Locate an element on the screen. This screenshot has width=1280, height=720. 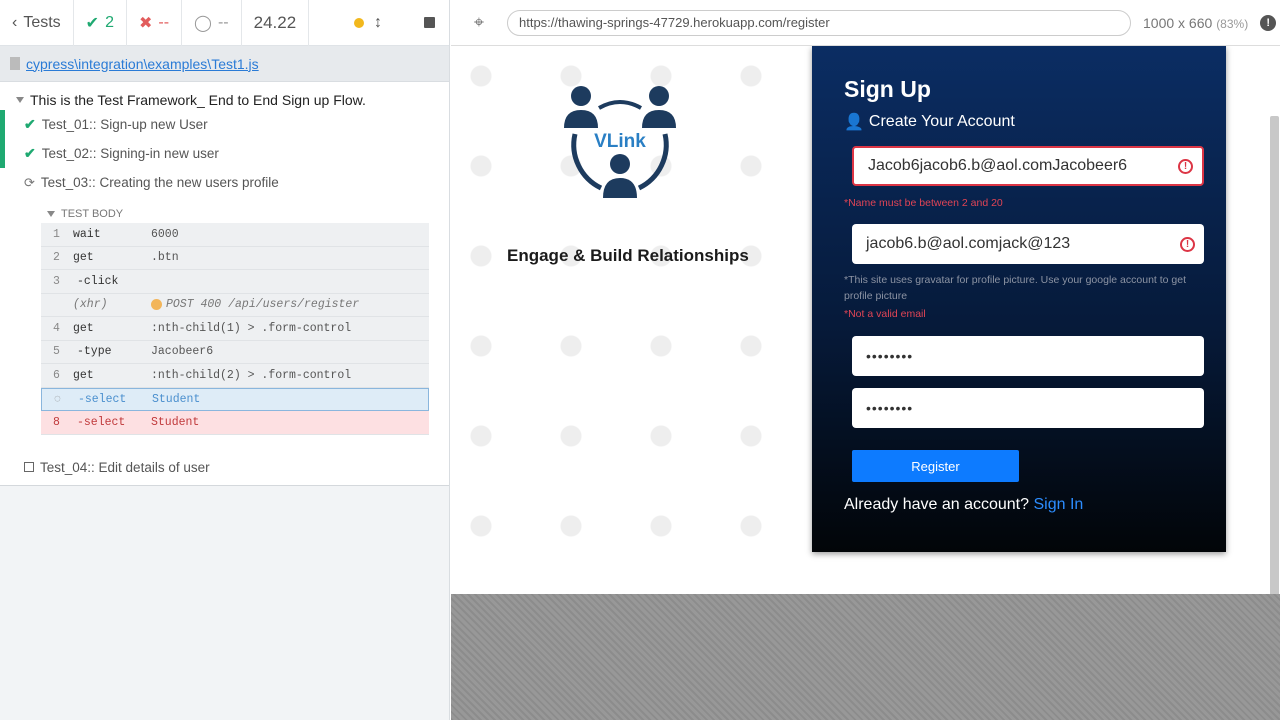
email-field: jacob6.b@aol.comjack@123 ! is located at coordinates (1028, 244).